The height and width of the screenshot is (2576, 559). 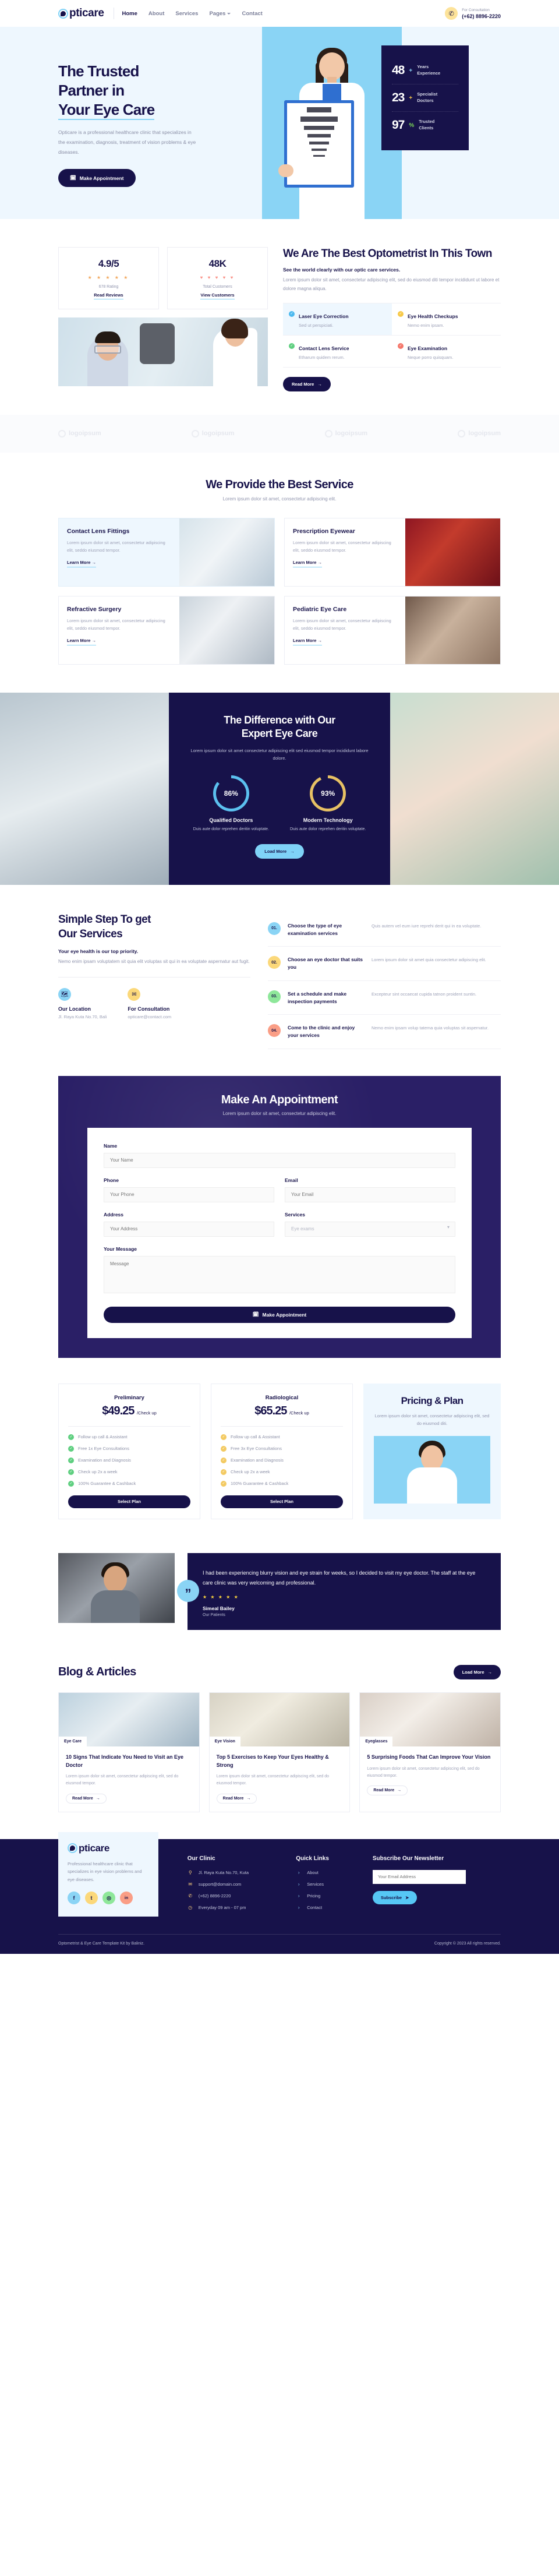 What do you see at coordinates (446, 352) in the screenshot?
I see `feature-item: ✓ Eye Examination Neque porro quisquam.` at bounding box center [446, 352].